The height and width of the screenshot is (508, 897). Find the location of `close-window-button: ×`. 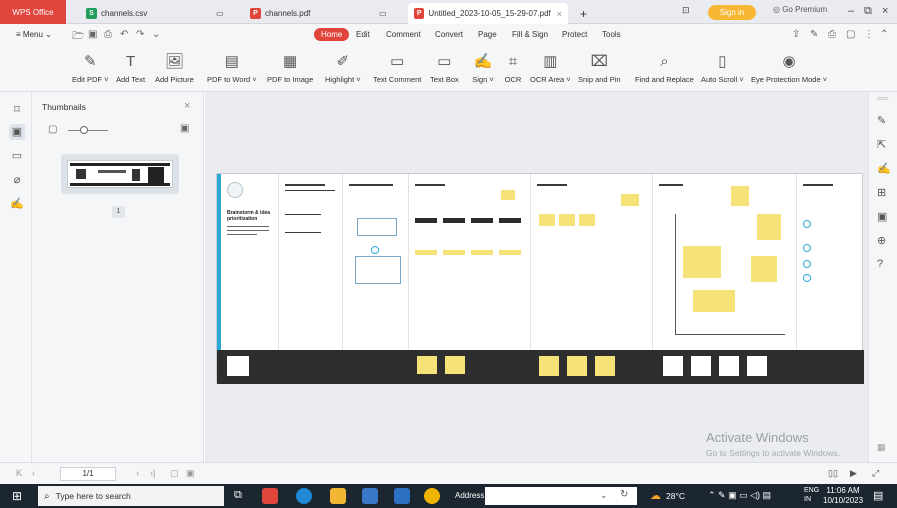

close-window-button: × is located at coordinates (885, 11).